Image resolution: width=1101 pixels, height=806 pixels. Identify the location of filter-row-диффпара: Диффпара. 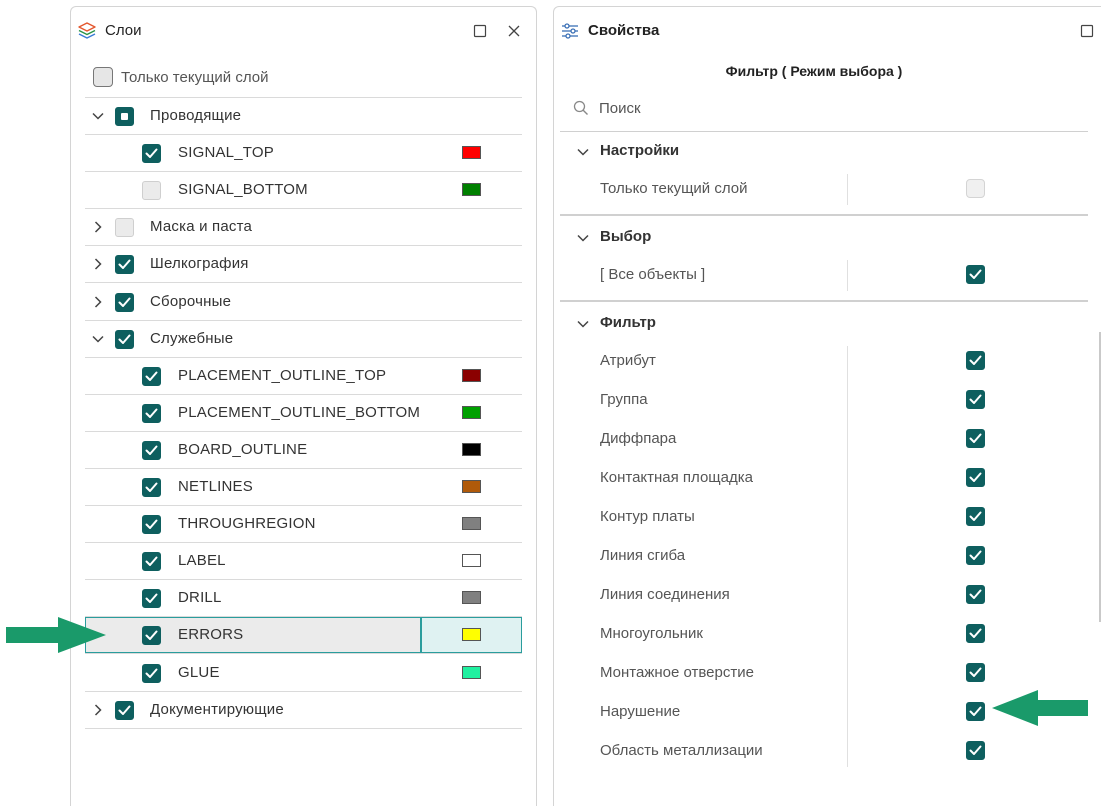
(827, 439).